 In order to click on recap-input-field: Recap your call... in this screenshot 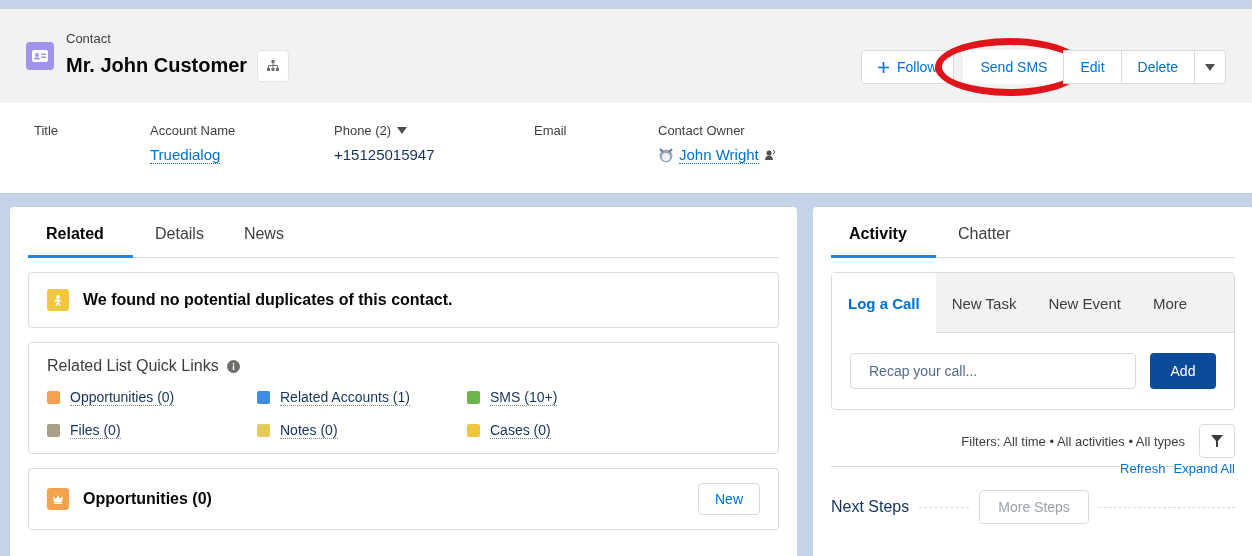, I will do `click(993, 371)`.